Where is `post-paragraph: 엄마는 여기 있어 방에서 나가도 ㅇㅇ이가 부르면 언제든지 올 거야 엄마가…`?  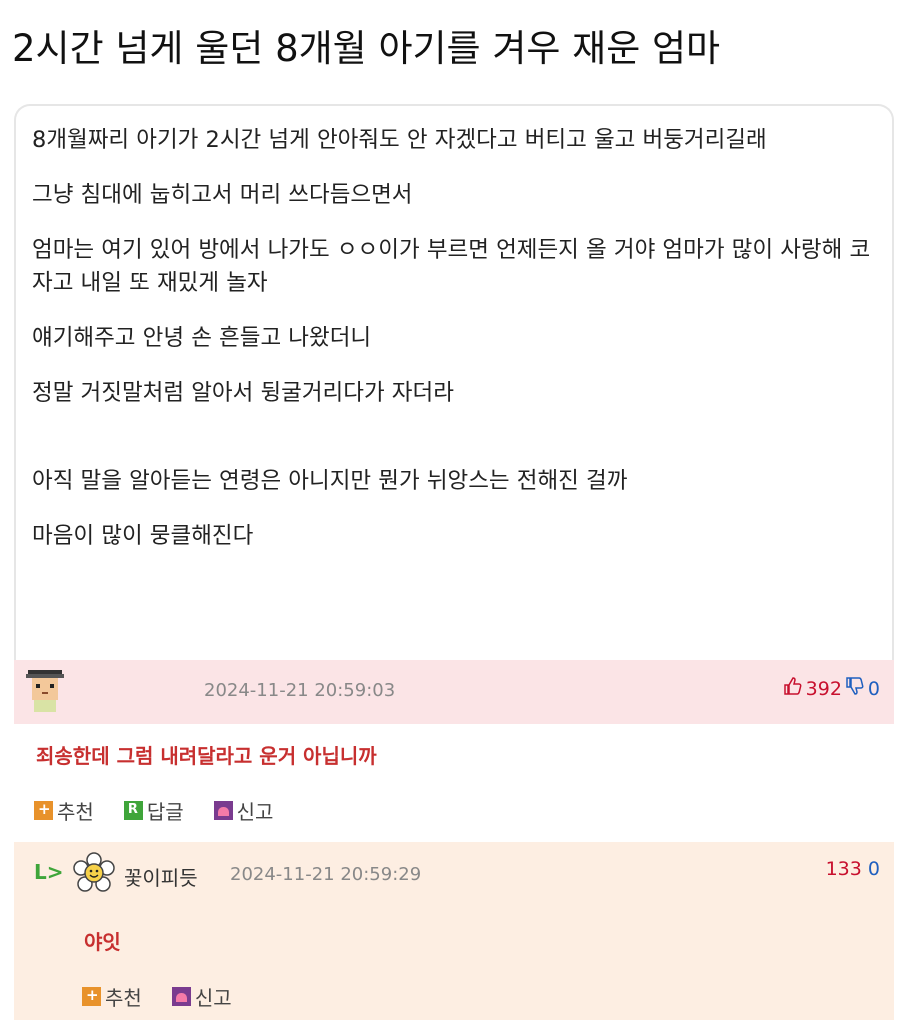 post-paragraph: 엄마는 여기 있어 방에서 나가도 ㅇㅇ이가 부르면 언제든지 올 거야 엄마가… is located at coordinates (451, 266).